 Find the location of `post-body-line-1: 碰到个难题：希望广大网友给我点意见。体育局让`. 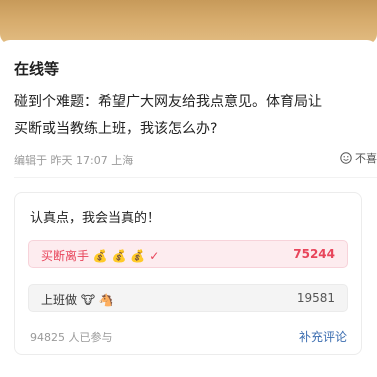

post-body-line-1: 碰到个难题：希望广大网友给我点意见。体育局让 is located at coordinates (168, 102).